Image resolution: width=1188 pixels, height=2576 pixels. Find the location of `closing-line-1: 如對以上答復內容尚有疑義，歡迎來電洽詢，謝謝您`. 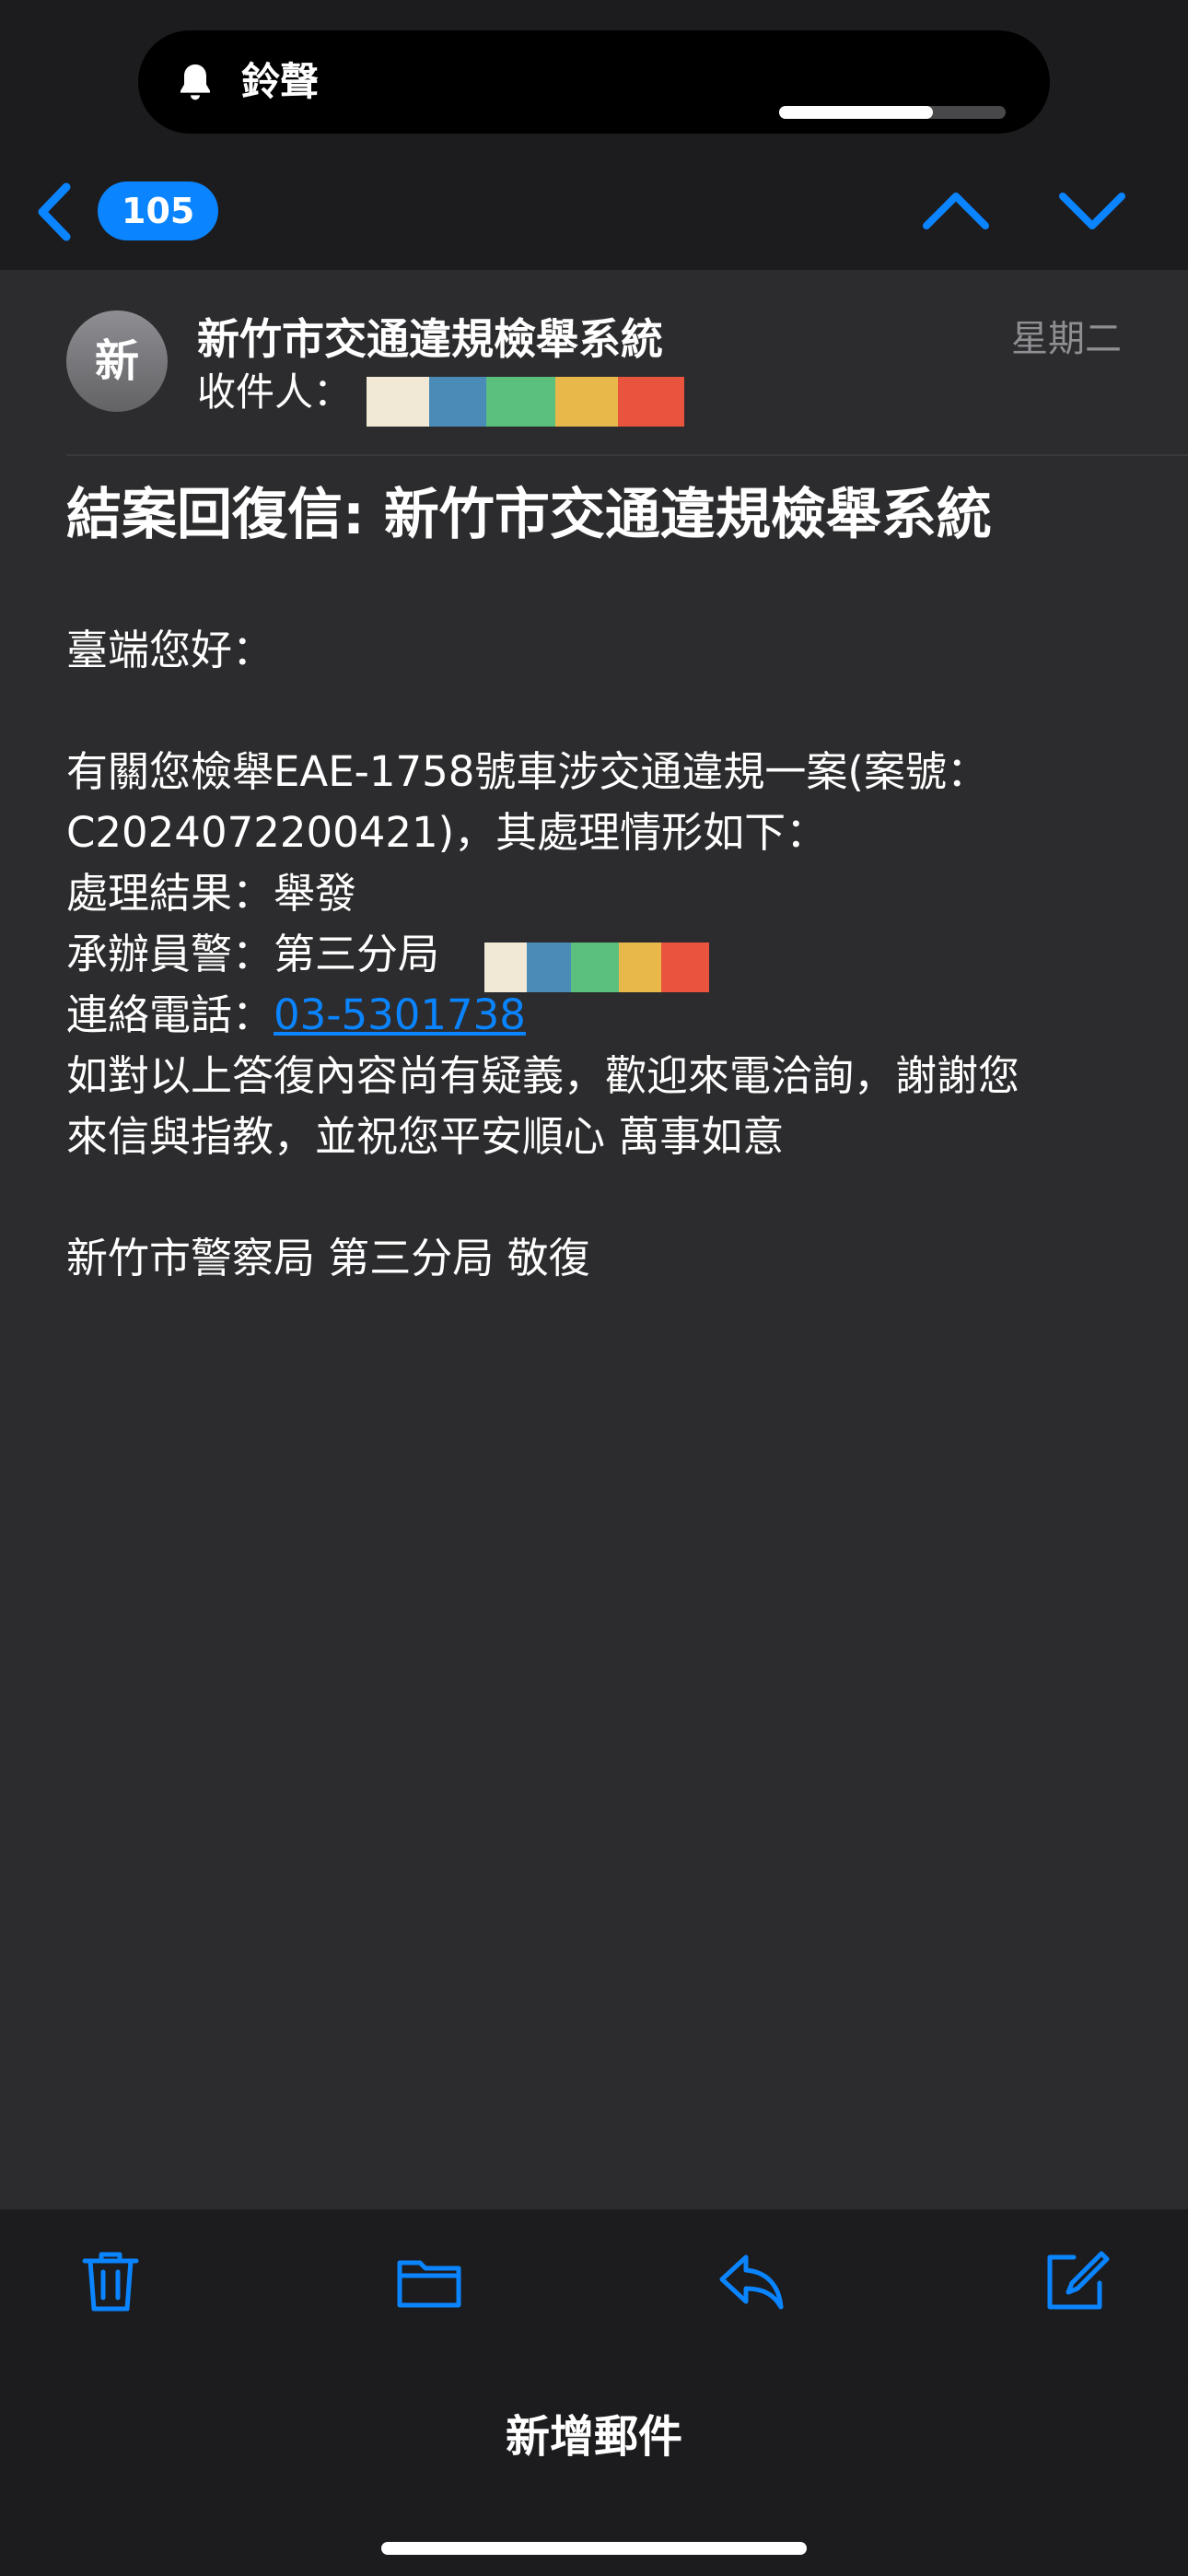

closing-line-1: 如對以上答復內容尚有疑義，歡迎來電洽詢，謝謝您 is located at coordinates (543, 1075).